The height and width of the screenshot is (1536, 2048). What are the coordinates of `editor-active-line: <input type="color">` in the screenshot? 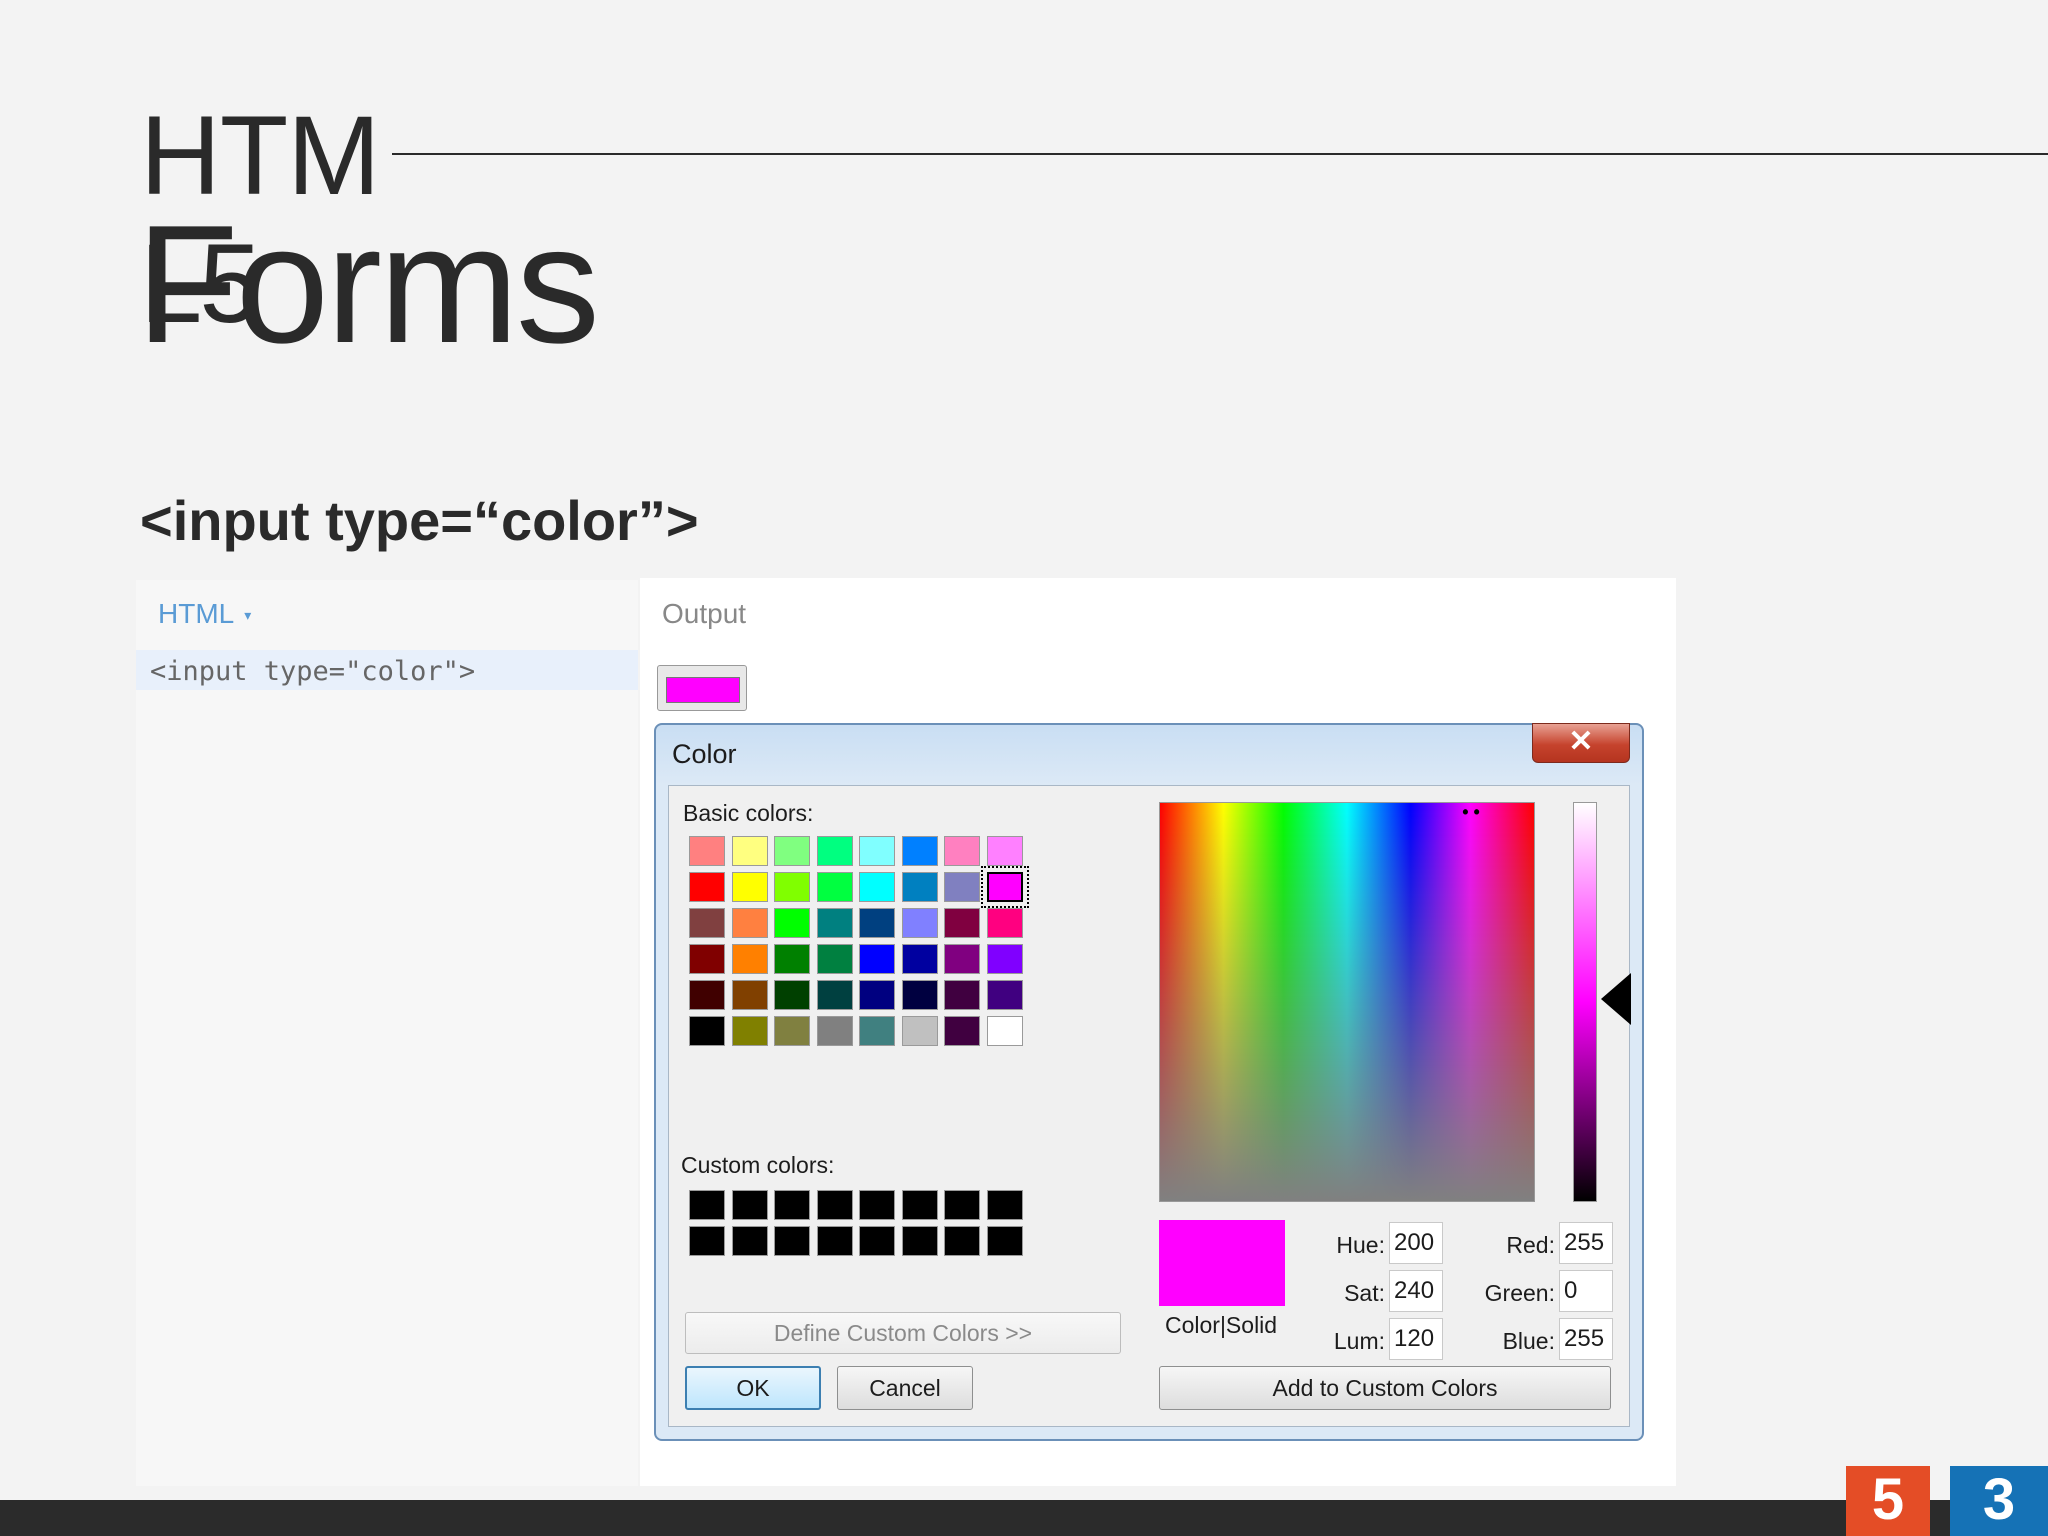 It's located at (387, 670).